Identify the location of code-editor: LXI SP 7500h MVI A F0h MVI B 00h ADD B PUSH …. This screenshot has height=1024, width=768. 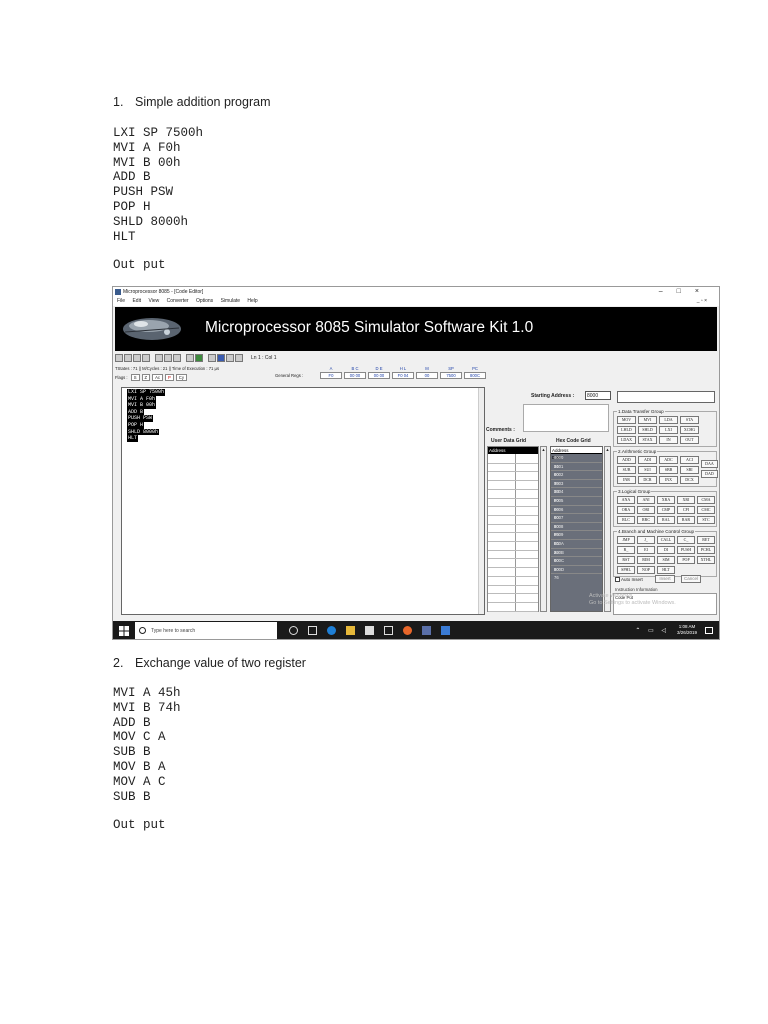
(303, 501).